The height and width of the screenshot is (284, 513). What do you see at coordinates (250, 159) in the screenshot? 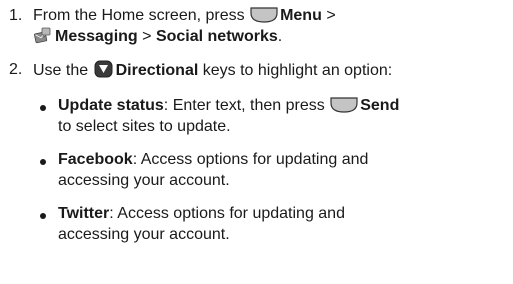
I see `option-facebook-text-1: : Access options for updating and` at bounding box center [250, 159].